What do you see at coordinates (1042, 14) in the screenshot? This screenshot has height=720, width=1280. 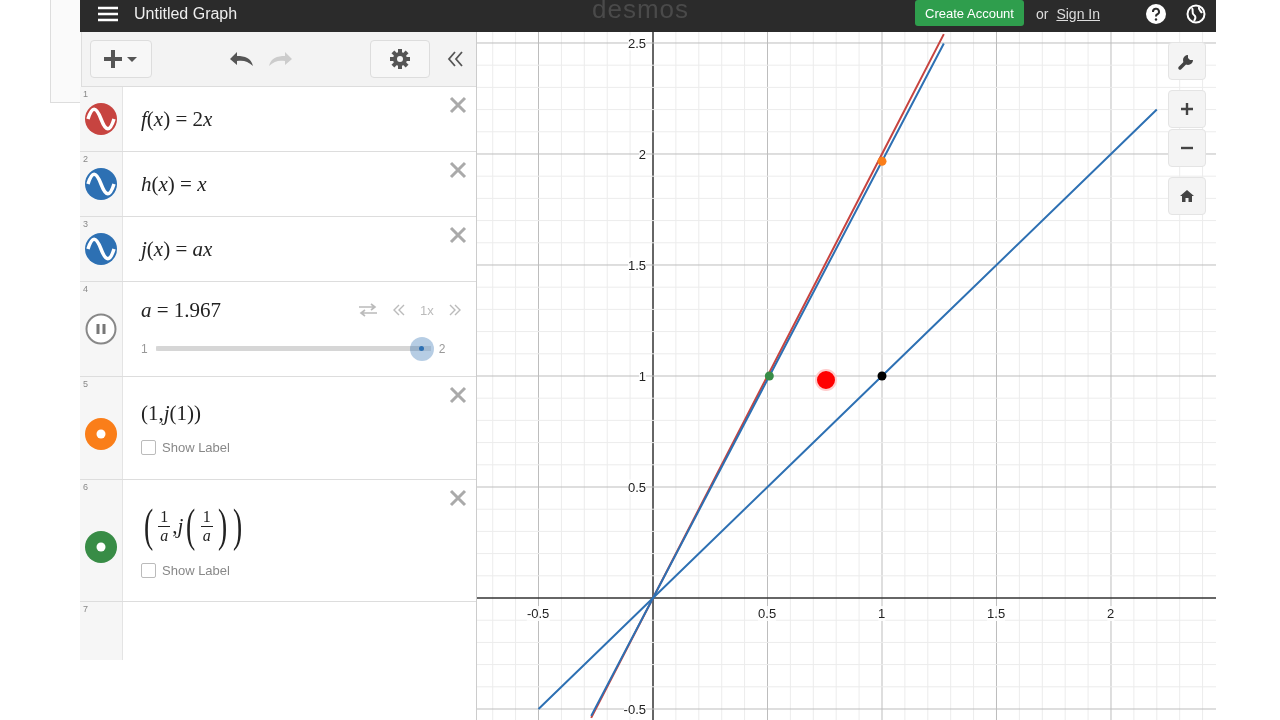 I see `or-text: or` at bounding box center [1042, 14].